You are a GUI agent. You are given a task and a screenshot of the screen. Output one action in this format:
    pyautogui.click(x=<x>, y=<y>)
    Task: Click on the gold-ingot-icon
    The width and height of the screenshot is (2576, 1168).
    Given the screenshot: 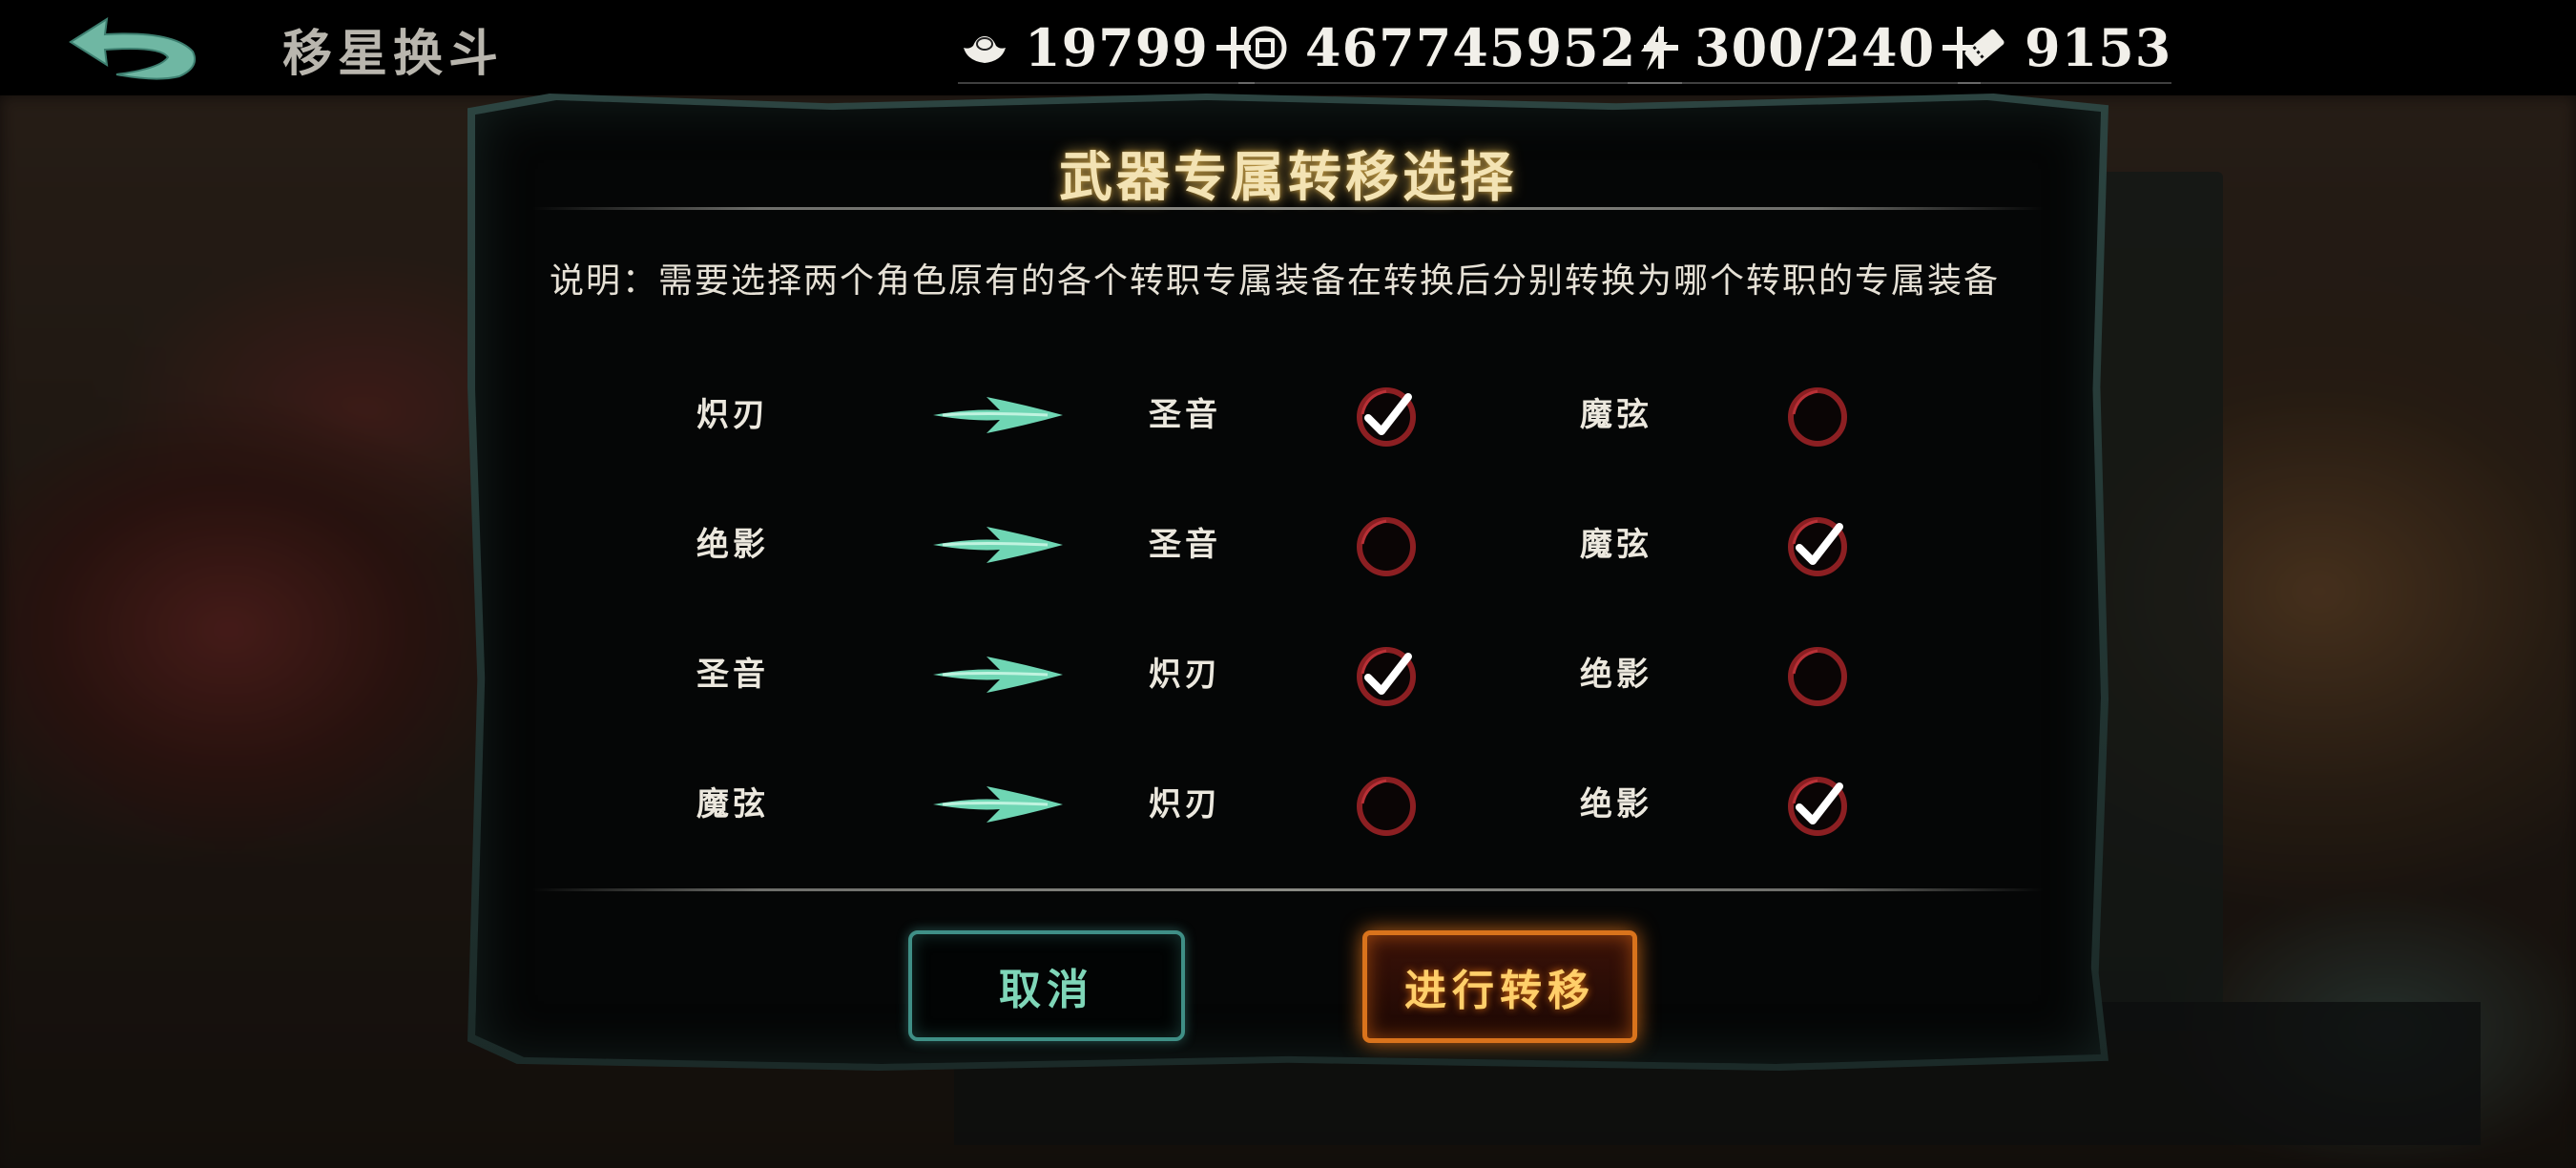 What is the action you would take?
    pyautogui.click(x=985, y=49)
    